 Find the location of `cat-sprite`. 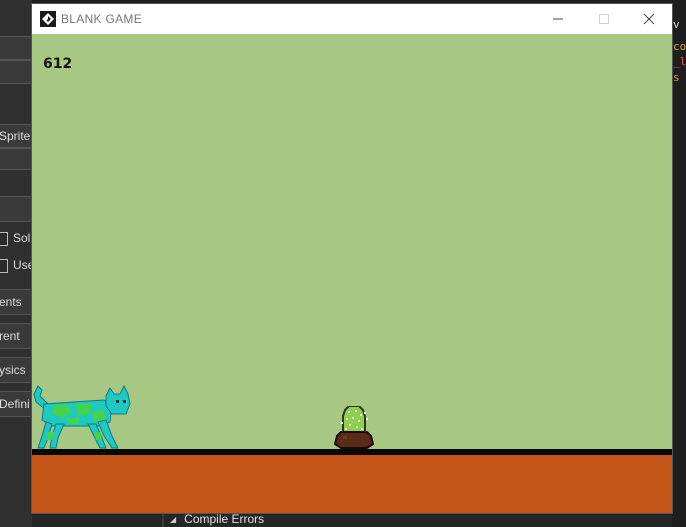

cat-sprite is located at coordinates (82, 416).